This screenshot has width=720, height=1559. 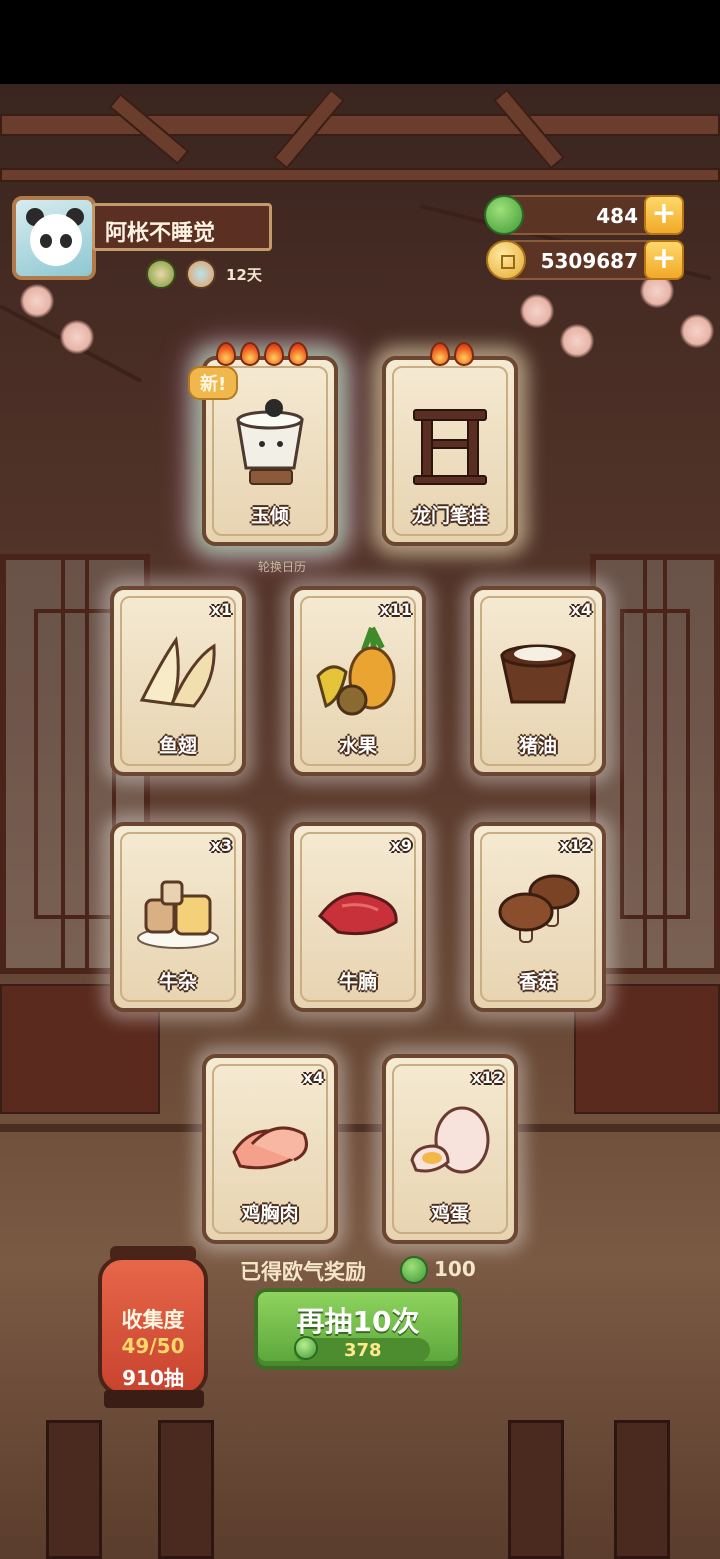 What do you see at coordinates (201, 274) in the screenshot?
I see `streak-icon` at bounding box center [201, 274].